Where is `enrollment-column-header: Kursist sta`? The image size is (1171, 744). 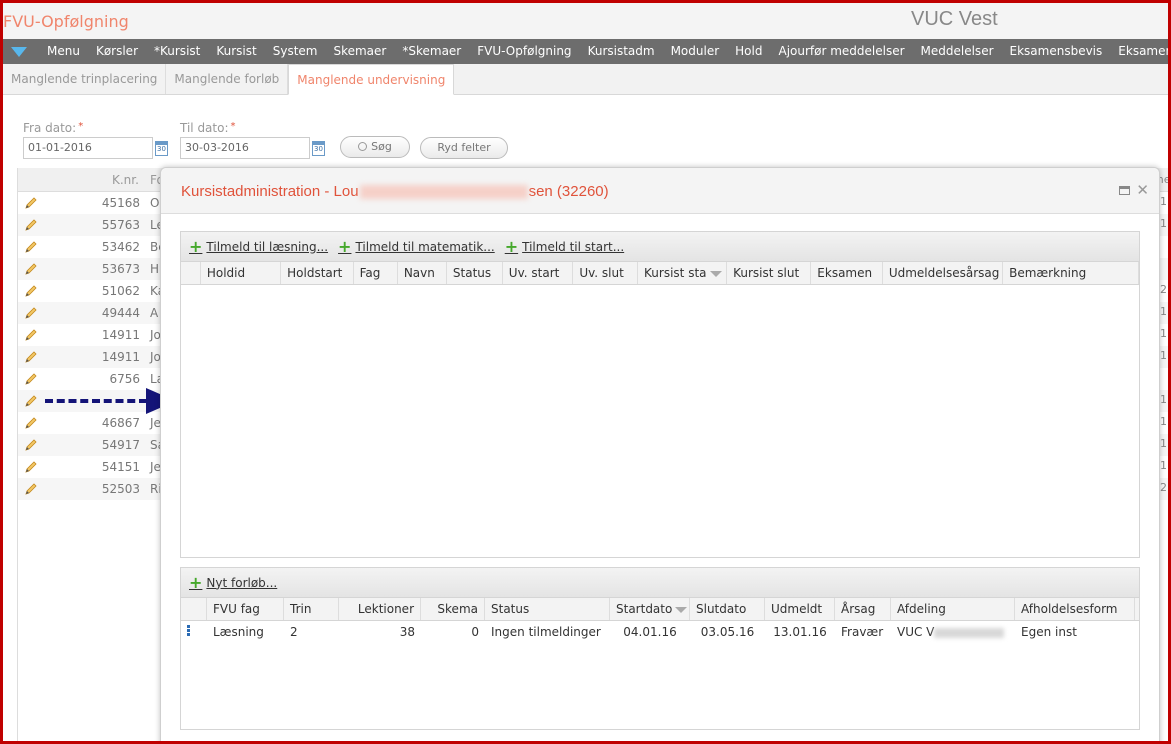
enrollment-column-header: Kursist sta is located at coordinates (683, 273).